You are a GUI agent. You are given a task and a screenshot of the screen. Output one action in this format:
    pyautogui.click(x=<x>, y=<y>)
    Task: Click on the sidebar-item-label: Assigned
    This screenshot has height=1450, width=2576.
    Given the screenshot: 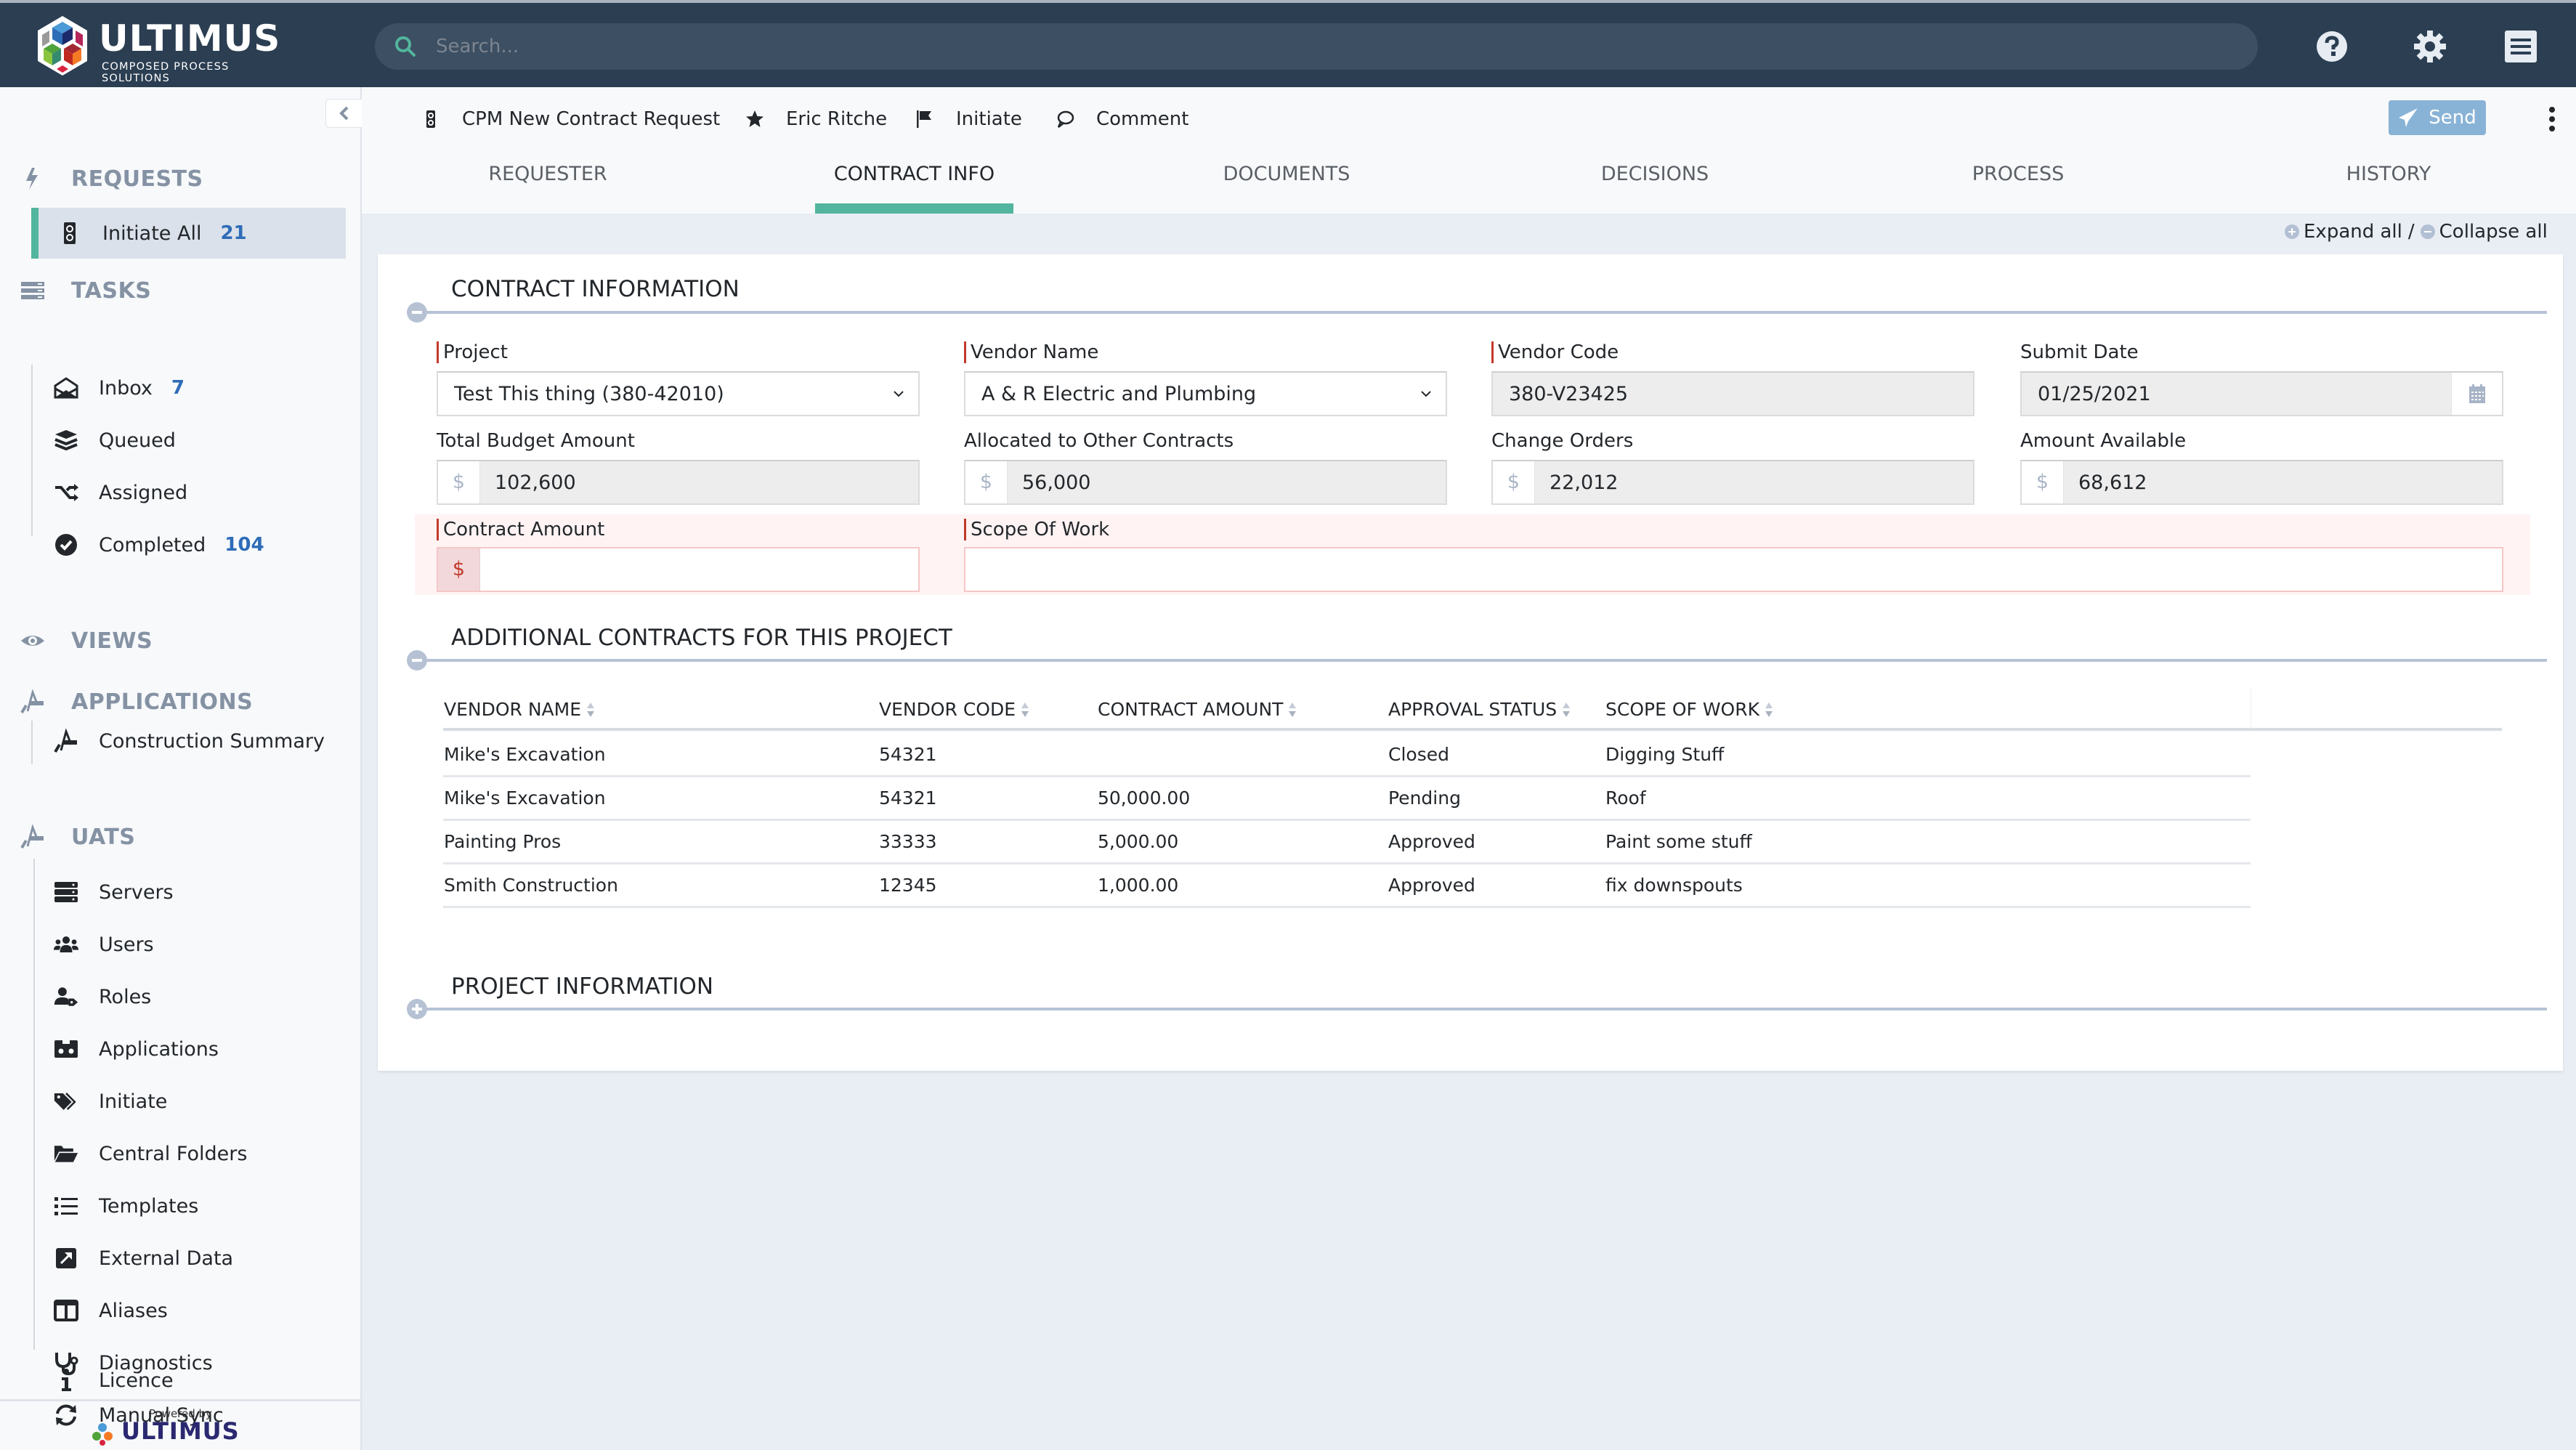 What is the action you would take?
    pyautogui.click(x=143, y=492)
    